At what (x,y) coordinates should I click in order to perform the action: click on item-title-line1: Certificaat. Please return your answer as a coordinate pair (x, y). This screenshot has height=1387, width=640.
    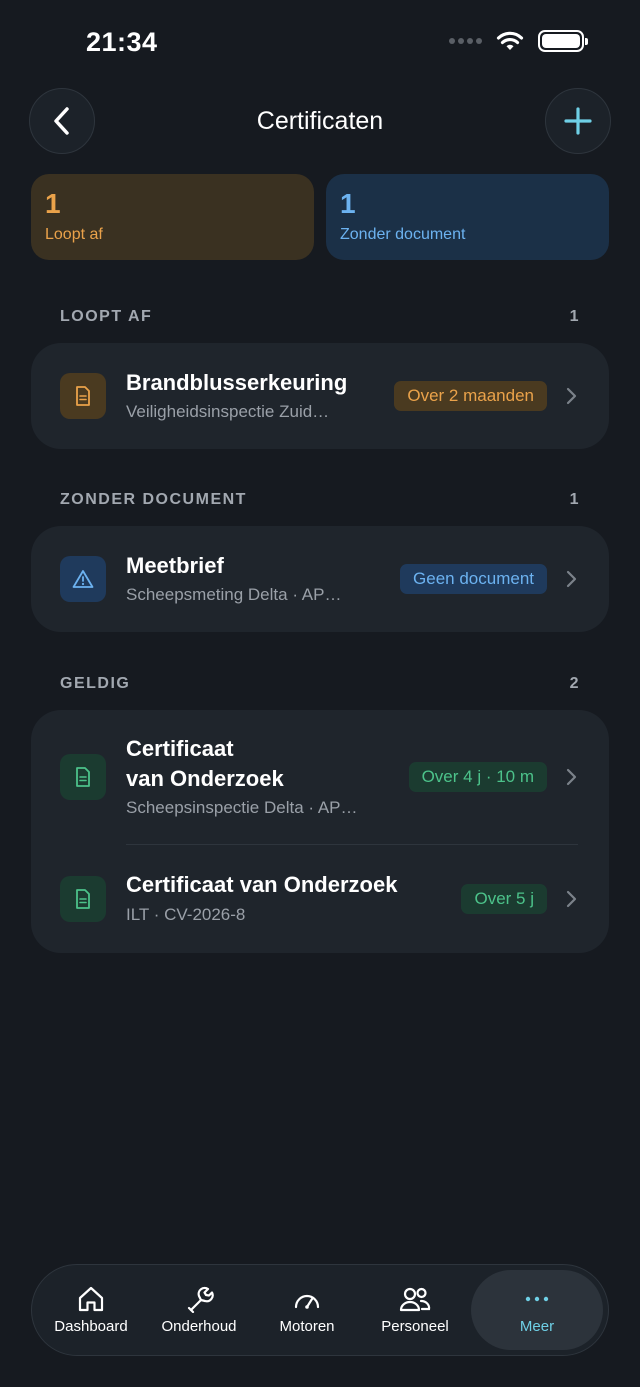
    Looking at the image, I should click on (180, 748).